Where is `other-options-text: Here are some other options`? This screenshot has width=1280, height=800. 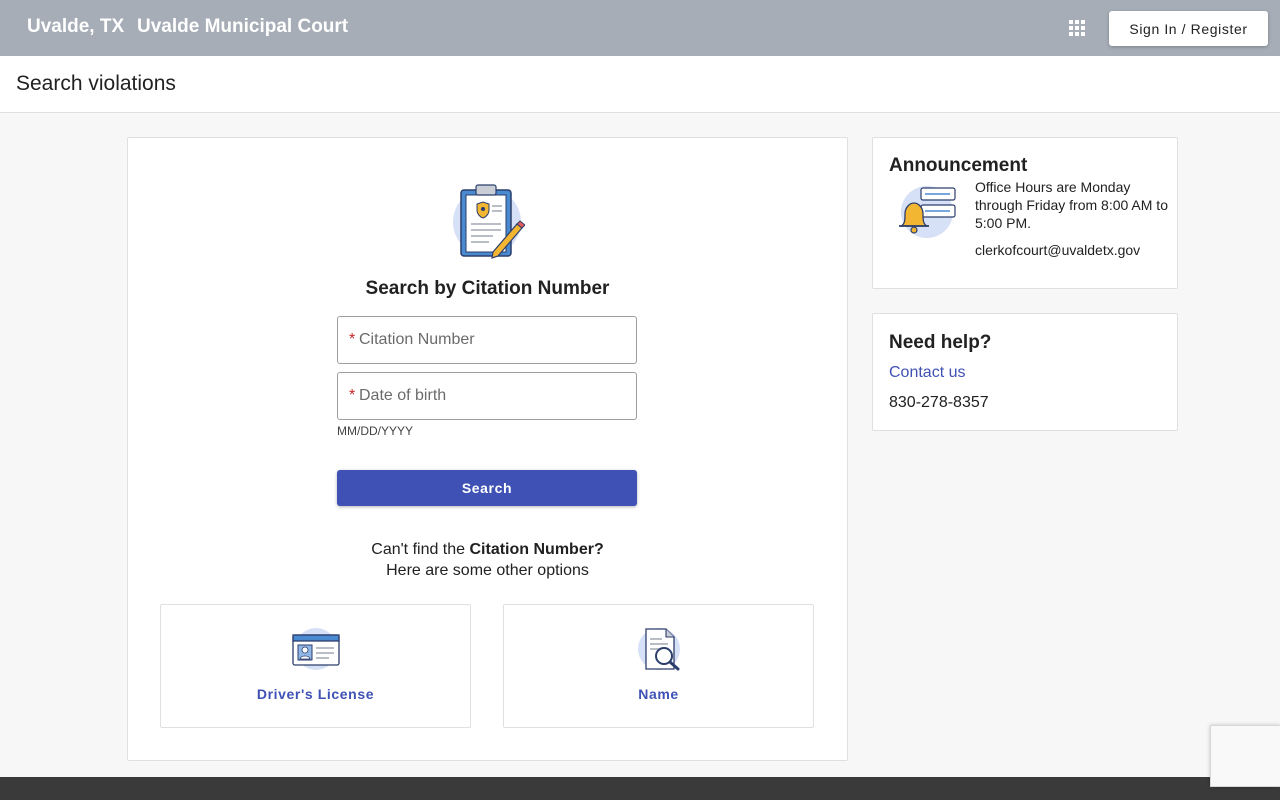 other-options-text: Here are some other options is located at coordinates (487, 570).